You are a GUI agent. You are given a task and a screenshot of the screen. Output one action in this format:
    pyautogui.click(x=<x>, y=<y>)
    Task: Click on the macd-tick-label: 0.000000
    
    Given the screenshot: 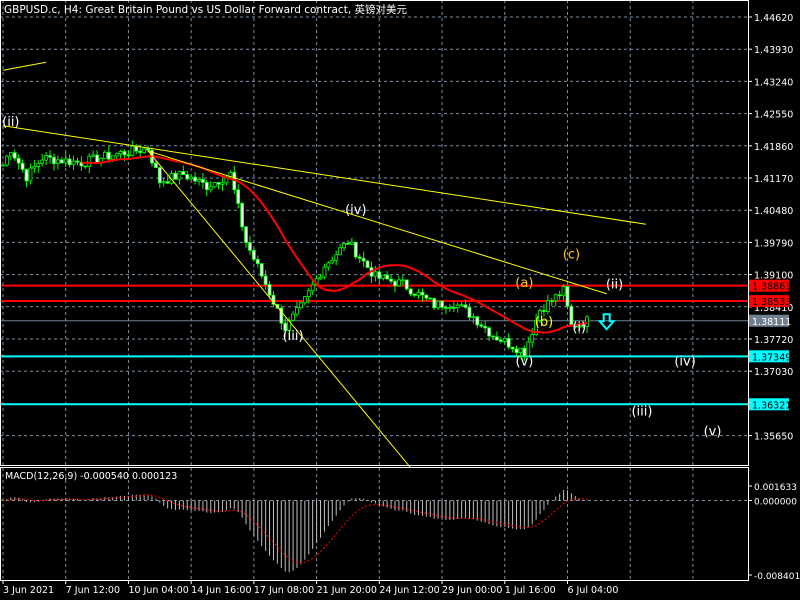 What is the action you would take?
    pyautogui.click(x=775, y=502)
    